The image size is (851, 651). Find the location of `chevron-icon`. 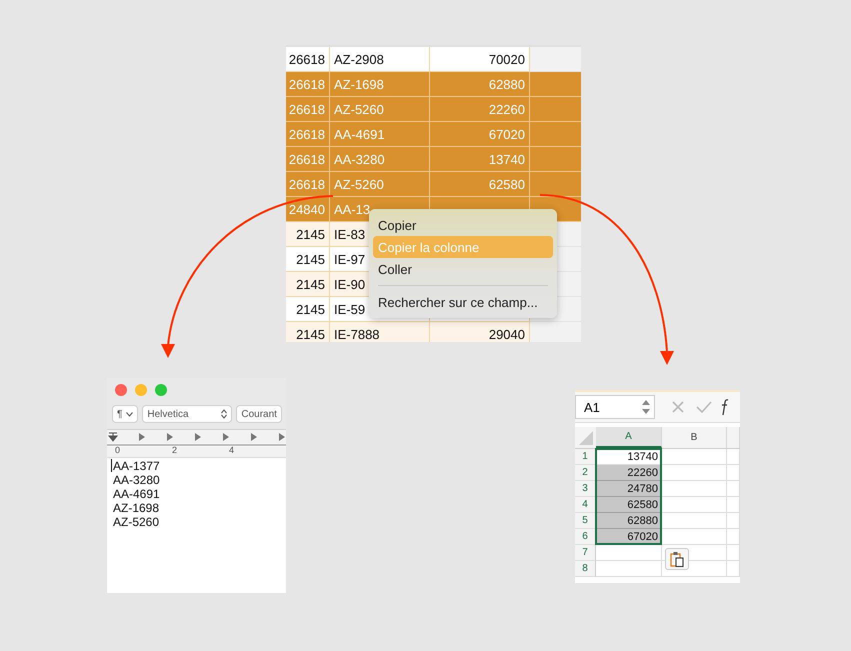

chevron-icon is located at coordinates (130, 414).